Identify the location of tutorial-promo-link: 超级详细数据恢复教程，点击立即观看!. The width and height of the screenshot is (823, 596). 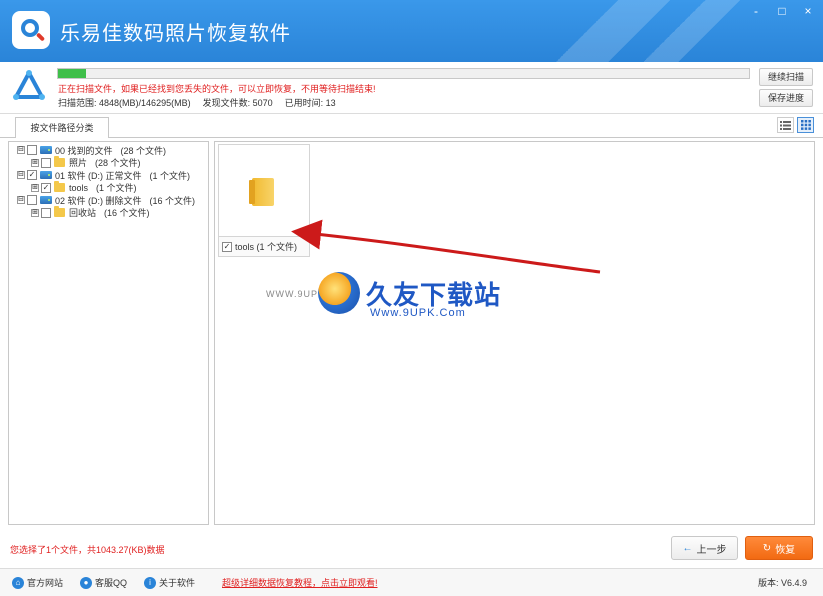
(300, 582).